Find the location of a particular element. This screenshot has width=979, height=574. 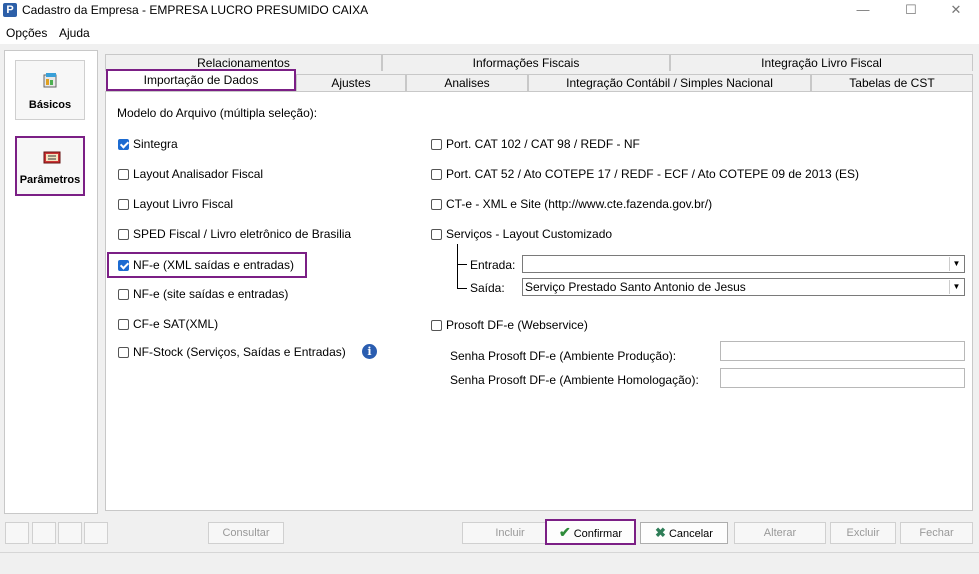

minimize-button: — is located at coordinates (863, 11).